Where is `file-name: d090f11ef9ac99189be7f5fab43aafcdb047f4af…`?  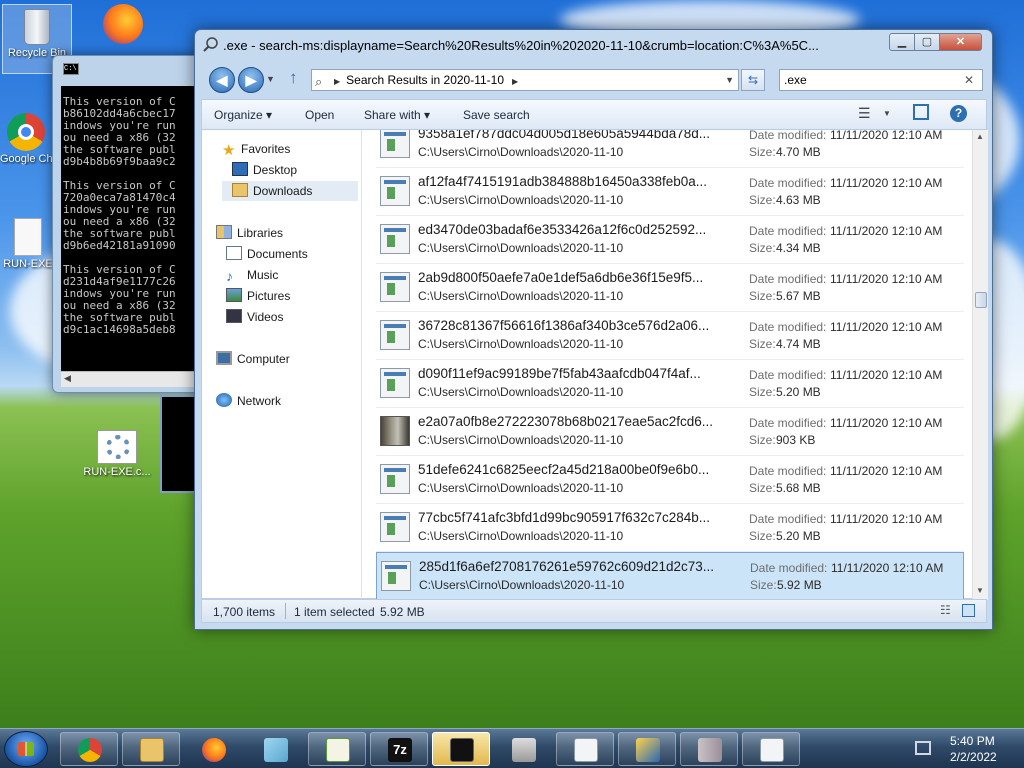 file-name: d090f11ef9ac99189be7f5fab43aafcdb047f4af… is located at coordinates (559, 373).